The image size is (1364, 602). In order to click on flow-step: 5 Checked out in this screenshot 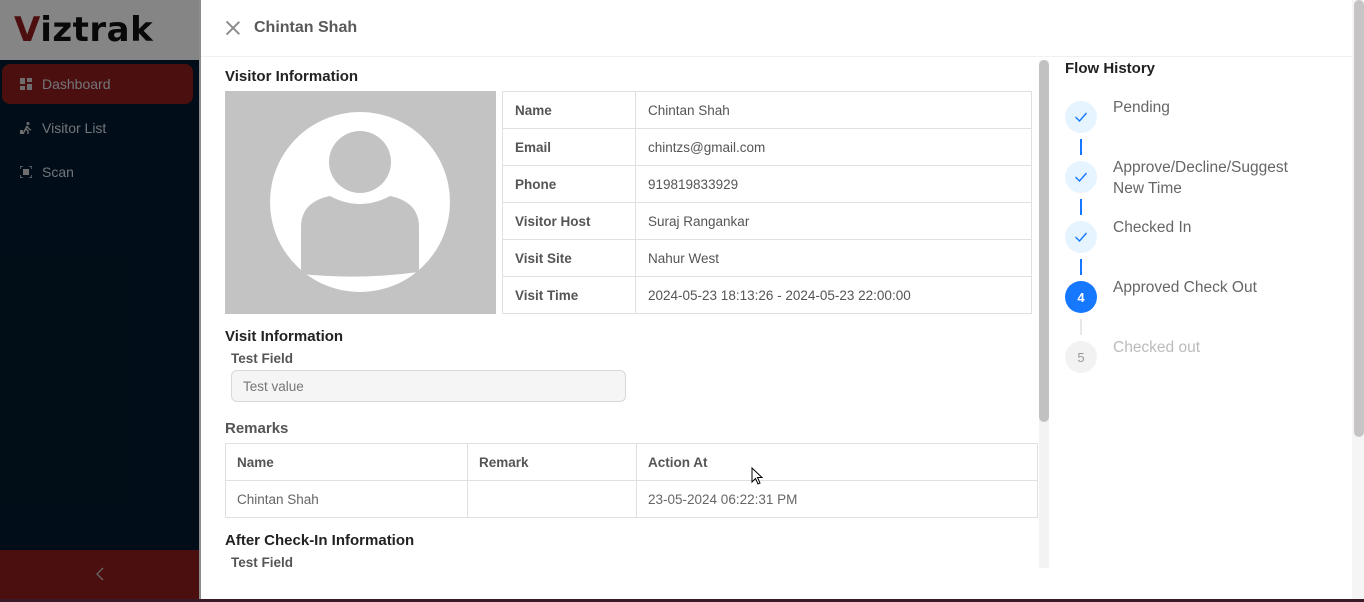, I will do `click(1195, 367)`.